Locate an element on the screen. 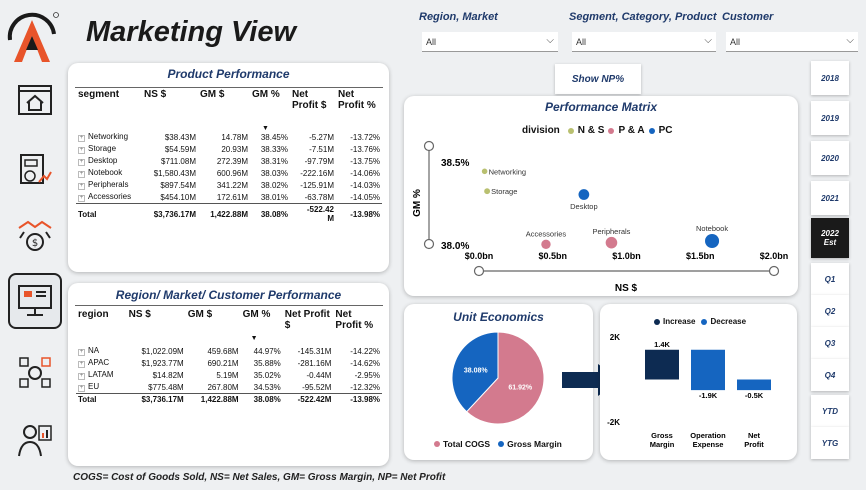 Image resolution: width=866 pixels, height=490 pixels. table-cell: -97.79M is located at coordinates (319, 161).